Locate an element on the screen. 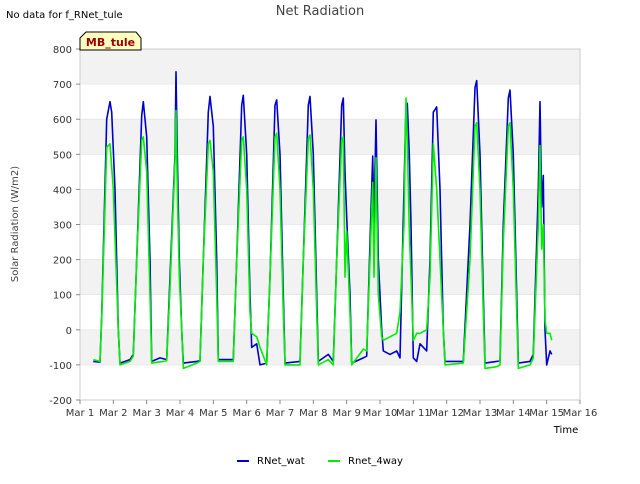  y-tick-label: 100 is located at coordinates (62, 296).